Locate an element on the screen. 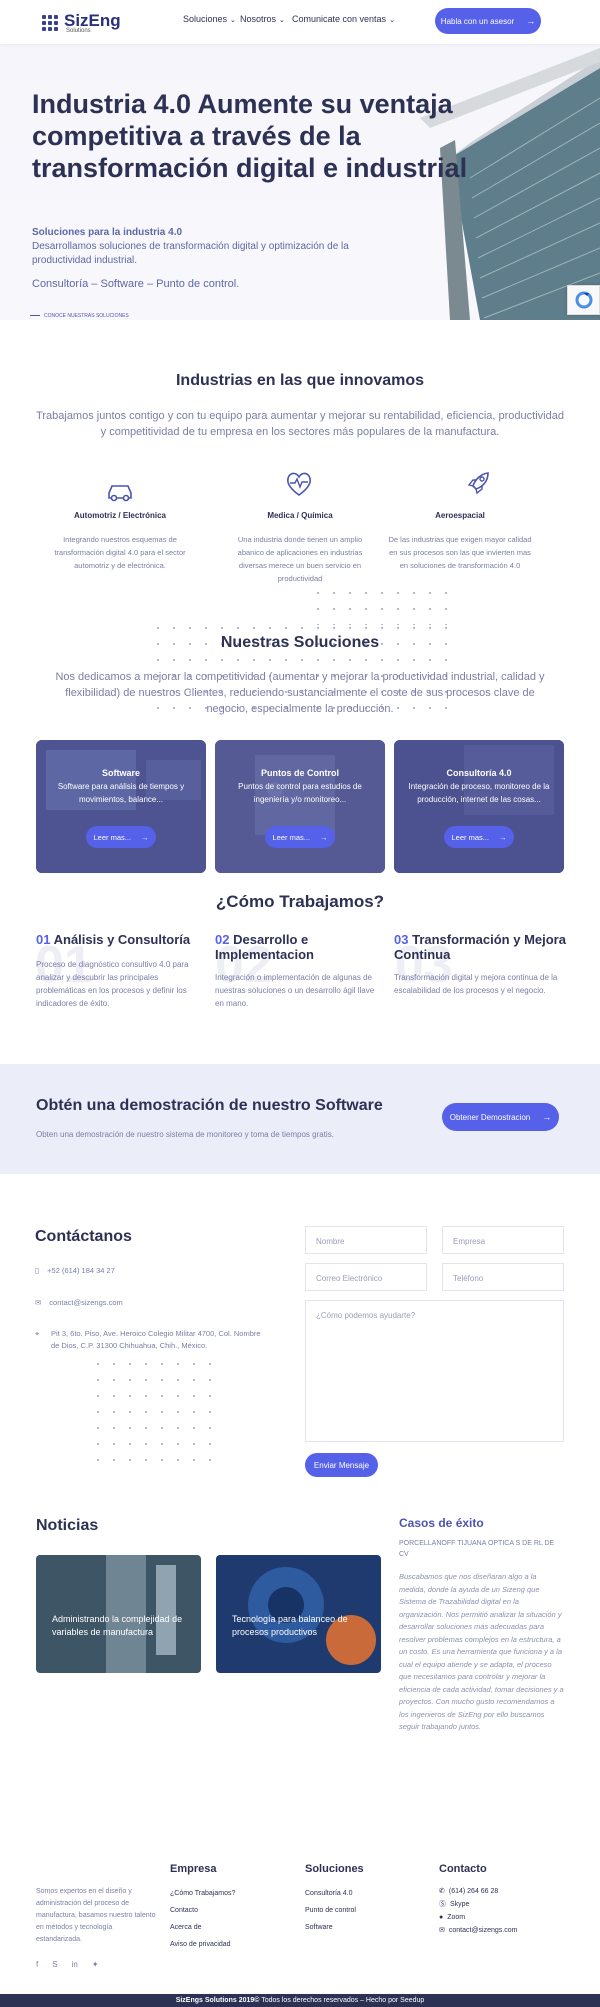  footer-empresa-title: Empresa is located at coordinates (193, 1869).